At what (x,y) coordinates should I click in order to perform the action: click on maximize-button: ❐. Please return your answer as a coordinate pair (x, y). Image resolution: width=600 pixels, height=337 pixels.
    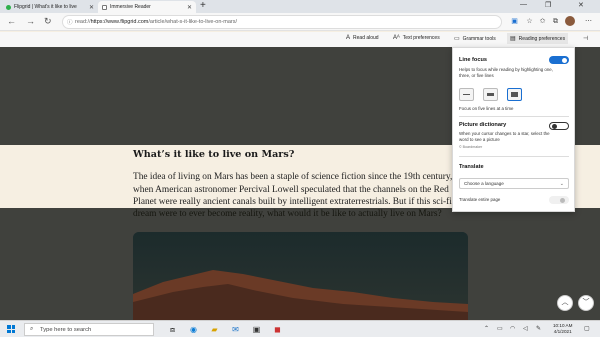
    Looking at the image, I should click on (548, 5).